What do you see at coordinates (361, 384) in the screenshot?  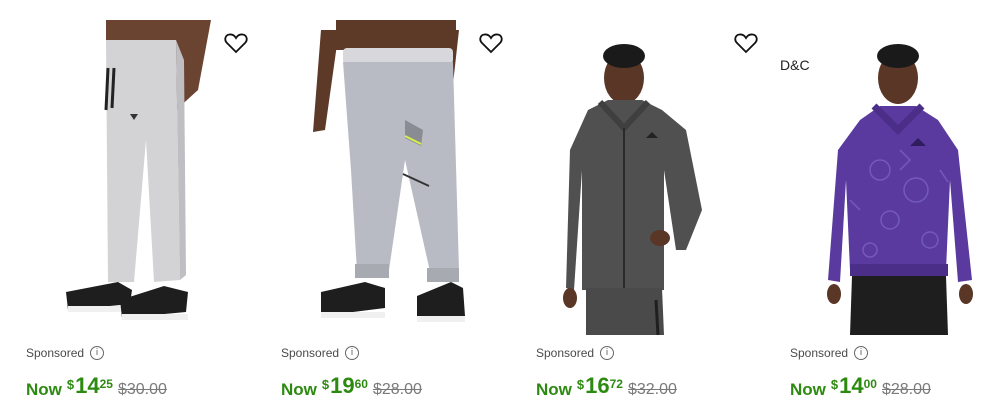 I see `price-cents: 60` at bounding box center [361, 384].